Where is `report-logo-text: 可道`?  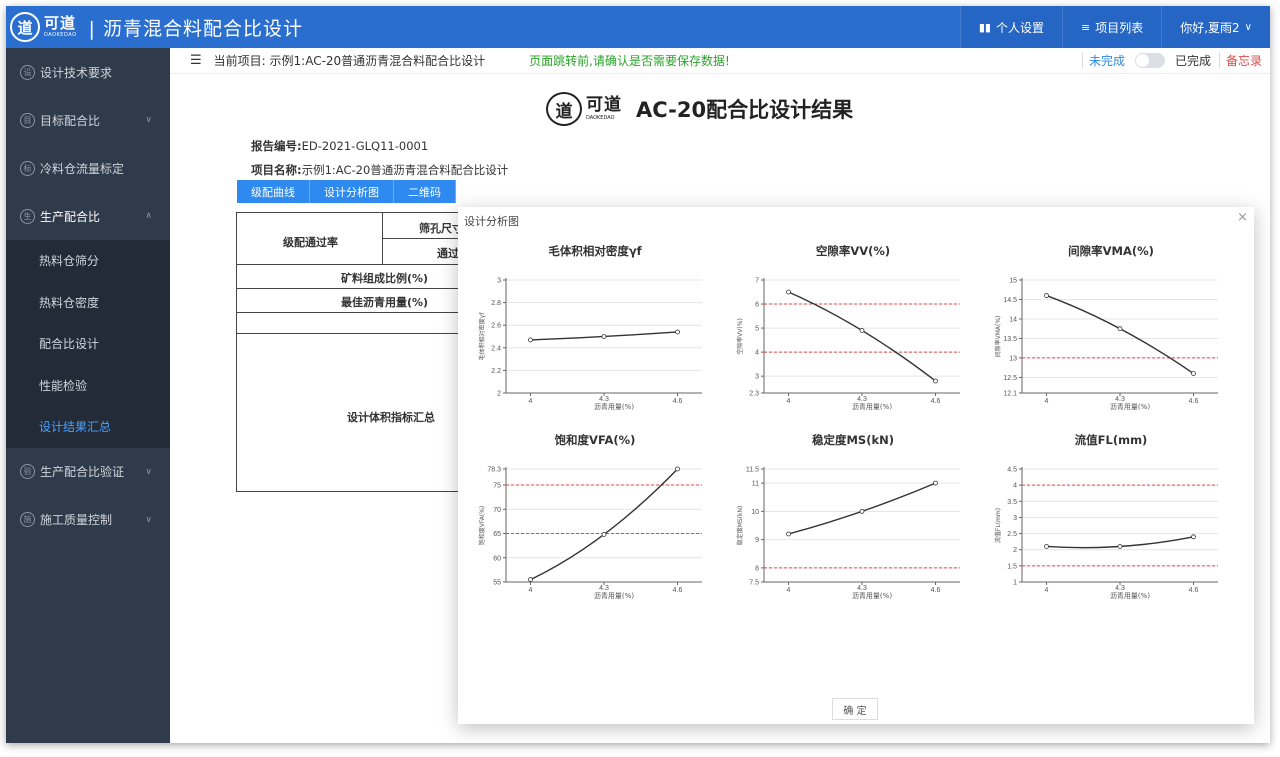
report-logo-text: 可道 is located at coordinates (604, 105).